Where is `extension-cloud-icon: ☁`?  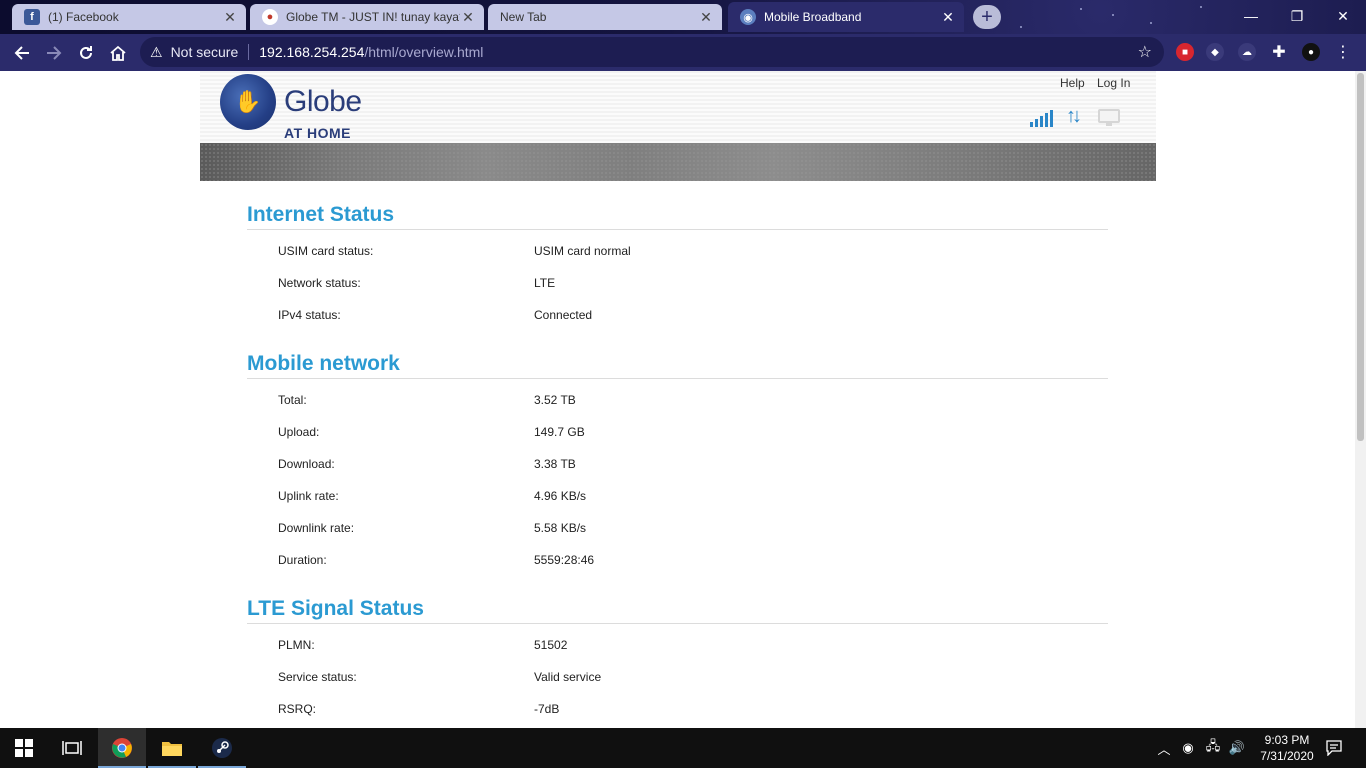
extension-cloud-icon: ☁ is located at coordinates (1247, 52).